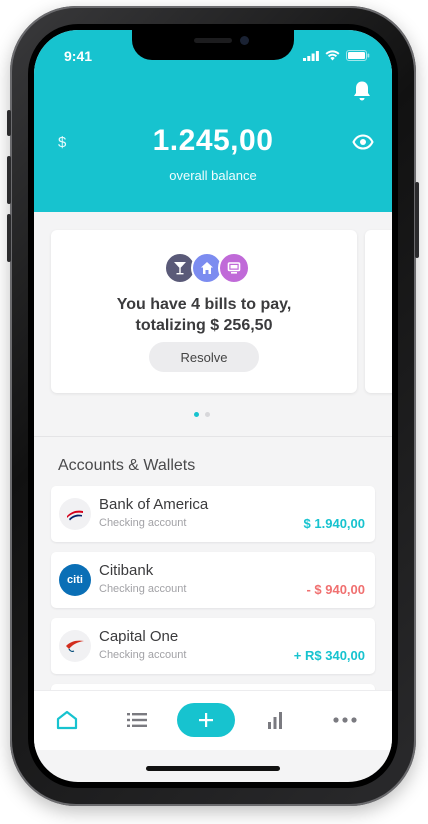 The image size is (428, 824). I want to click on bar-chart-icon, so click(275, 720).